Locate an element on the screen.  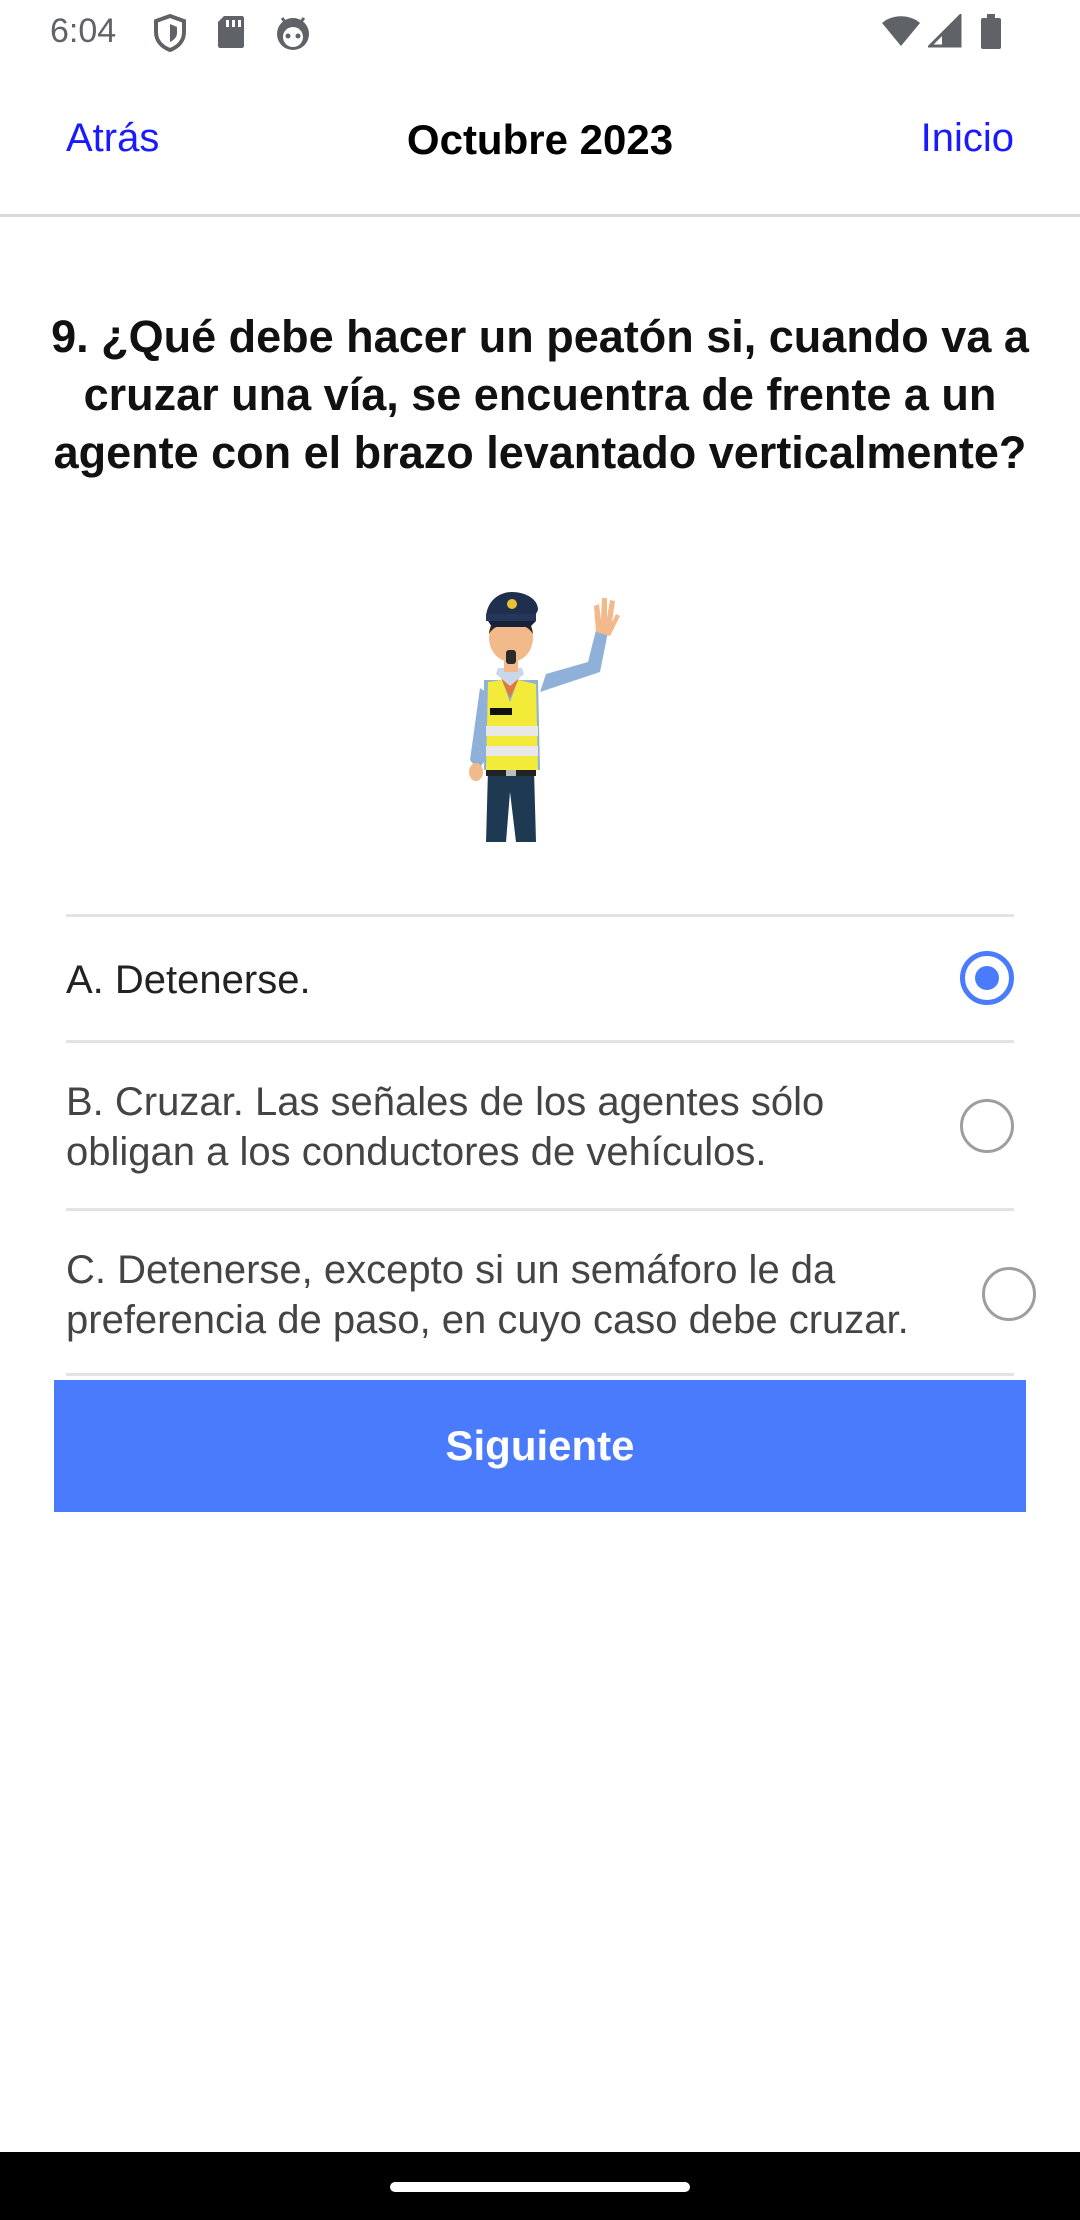
option-a-label: A. Detenerse. is located at coordinates (188, 980).